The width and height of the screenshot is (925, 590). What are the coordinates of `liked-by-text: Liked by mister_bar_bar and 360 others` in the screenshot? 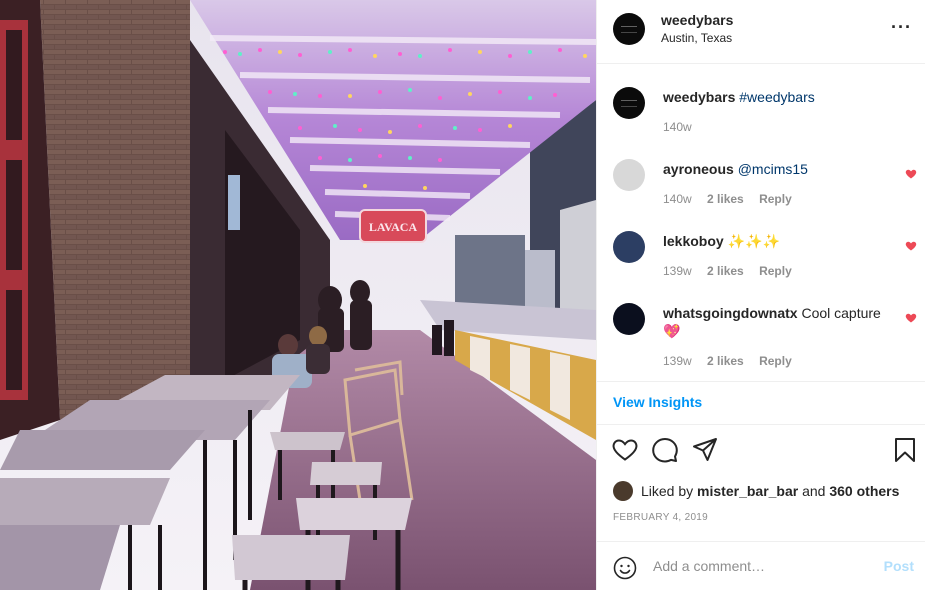 It's located at (770, 491).